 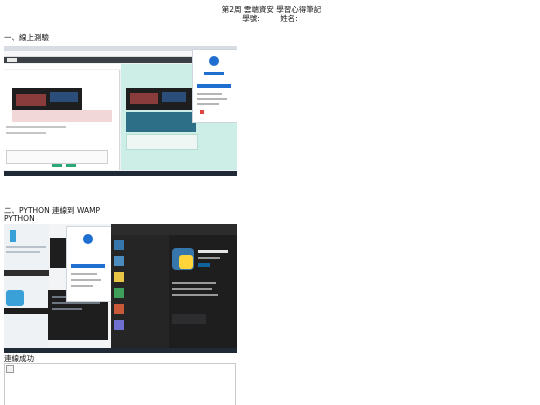 What do you see at coordinates (26, 37) in the screenshot?
I see `section-1-heading: 一、線上測驗` at bounding box center [26, 37].